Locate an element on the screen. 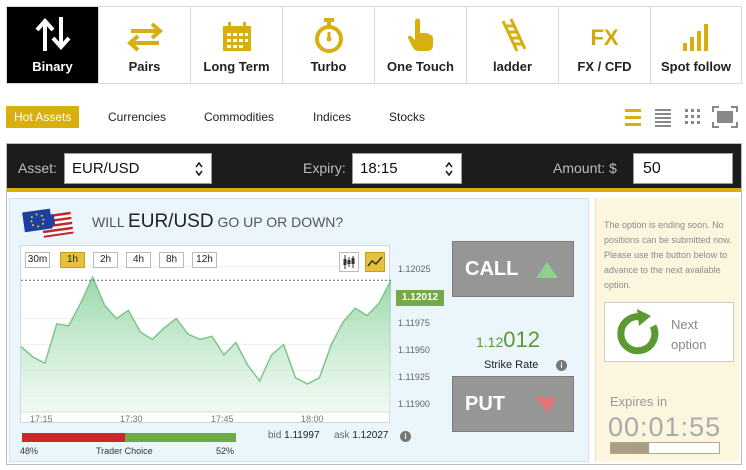  category-stocks: Stocks is located at coordinates (407, 117).